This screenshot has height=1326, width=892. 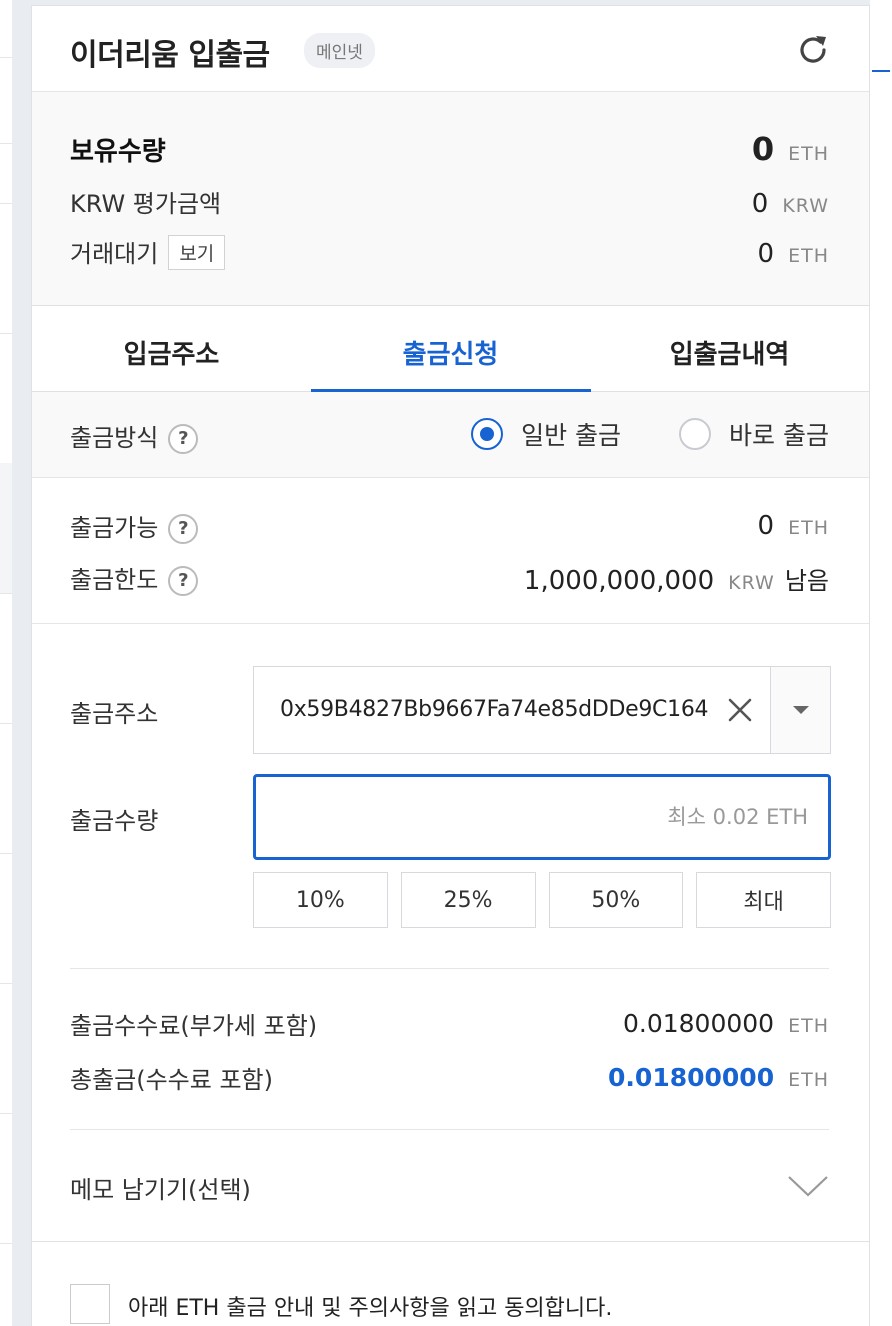 What do you see at coordinates (650, 434) in the screenshot?
I see `withdraw-method-options: 일반 출금 바로 출금` at bounding box center [650, 434].